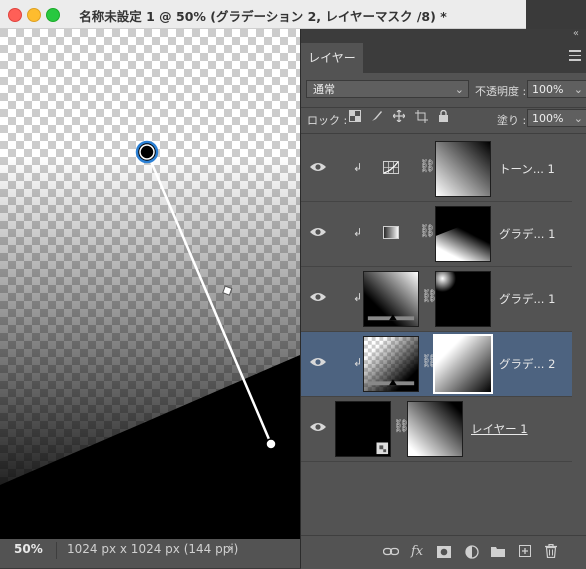 This screenshot has width=586, height=569. I want to click on fill-label: 塗り :, so click(512, 120).